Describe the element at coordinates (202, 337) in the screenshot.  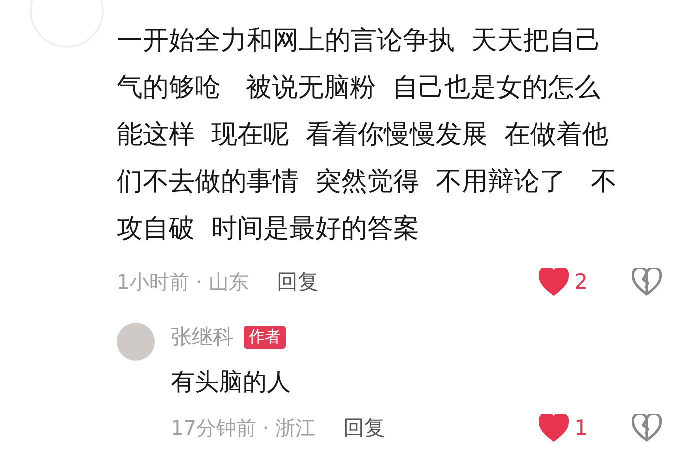
I see `author-name: 张继科` at that location.